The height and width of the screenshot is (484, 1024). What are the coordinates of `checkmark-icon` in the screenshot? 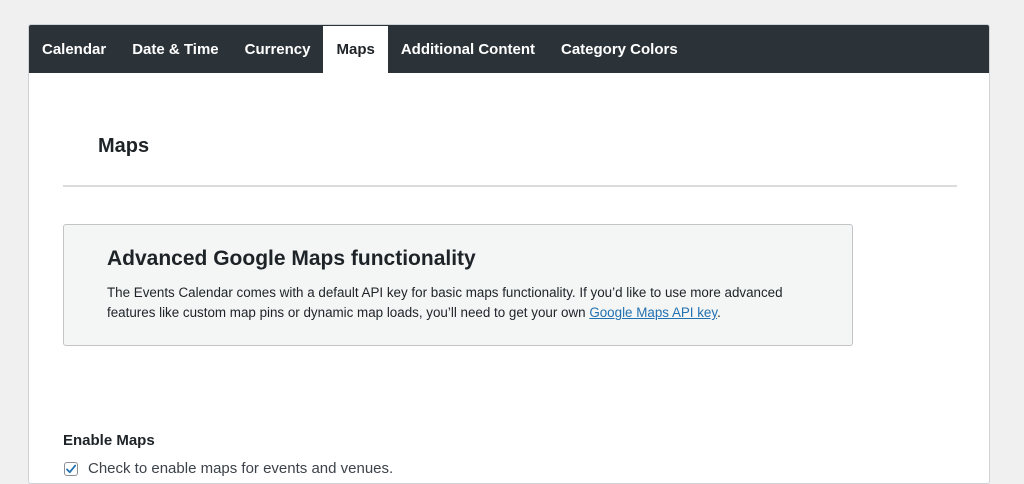 It's located at (71, 468).